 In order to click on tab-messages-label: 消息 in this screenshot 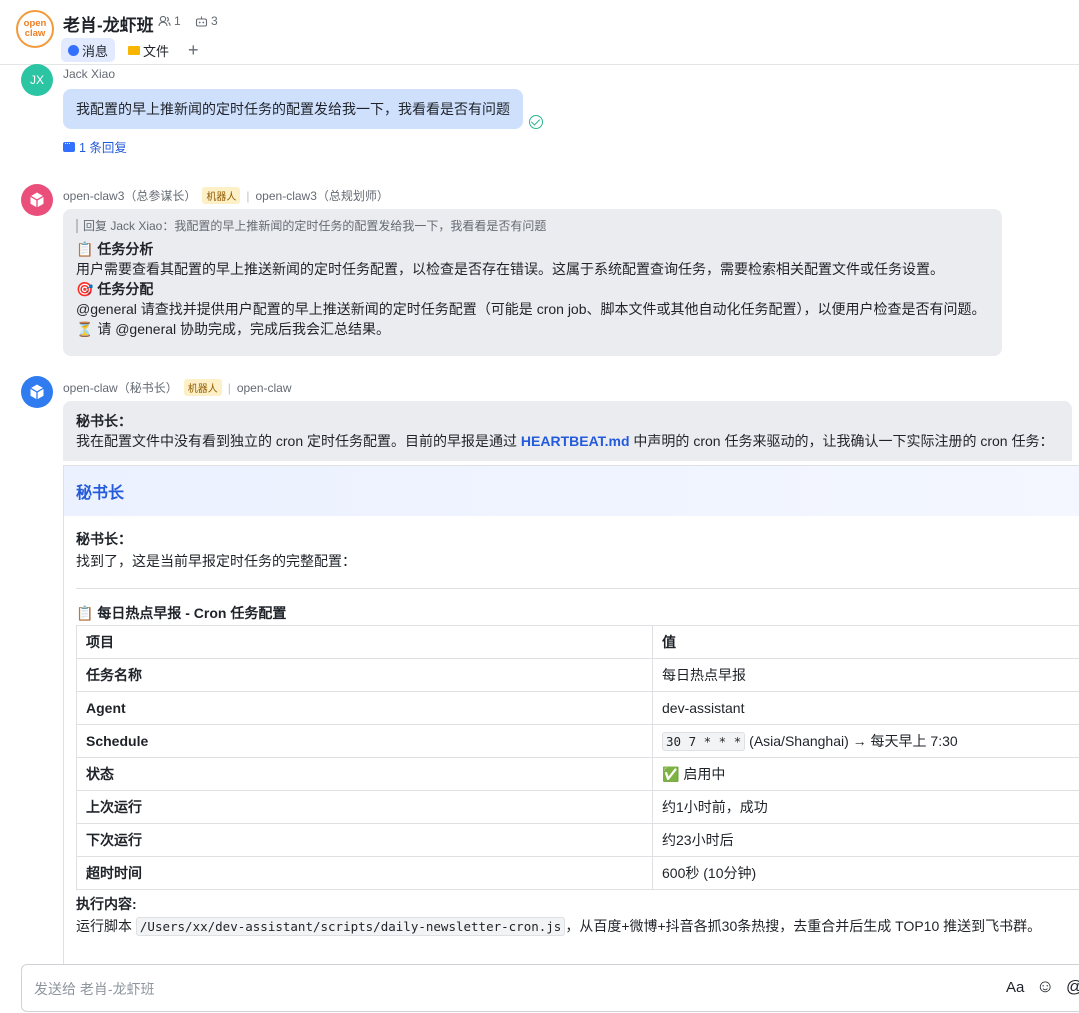, I will do `click(95, 51)`.